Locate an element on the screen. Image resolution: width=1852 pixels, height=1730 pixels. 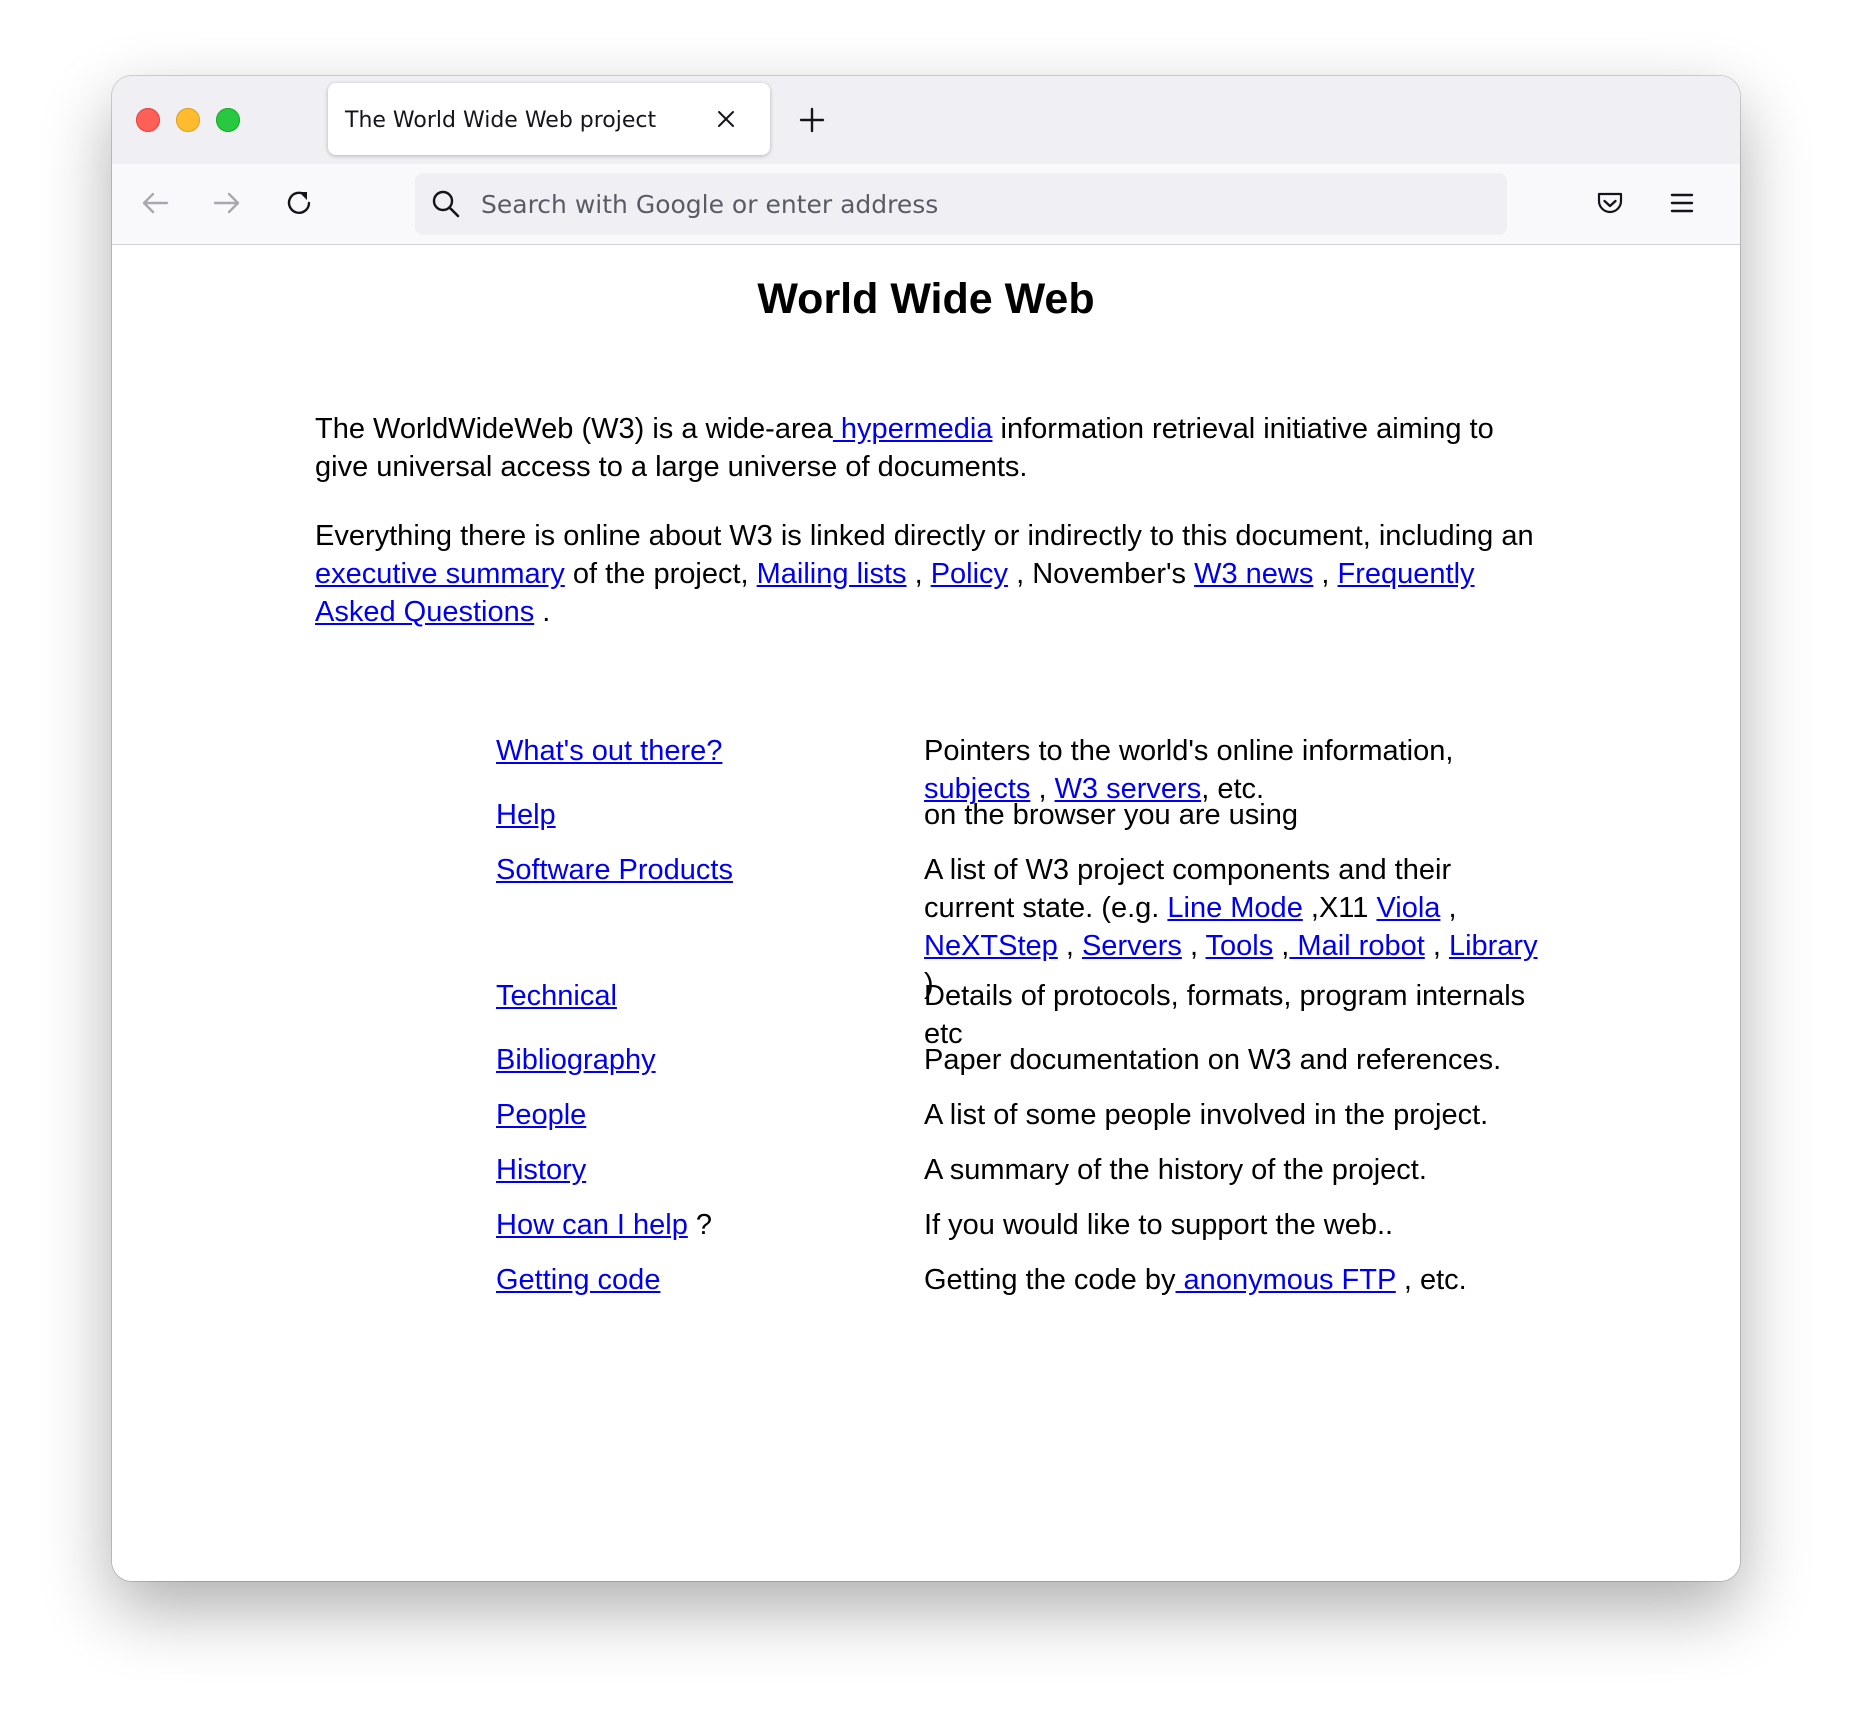
item-description: on the browser you are using is located at coordinates (1111, 815).